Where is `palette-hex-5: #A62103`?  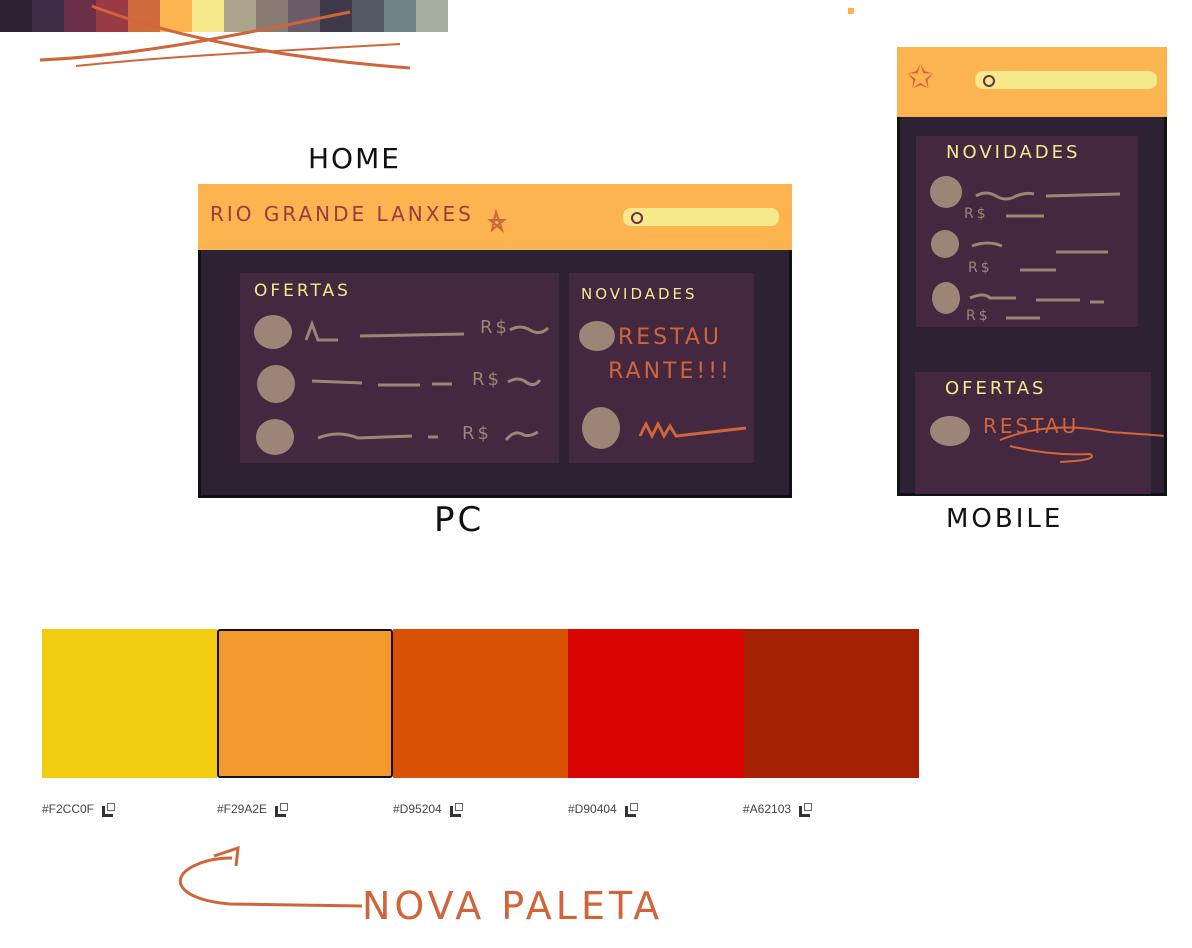
palette-hex-5: #A62103 is located at coordinates (778, 809).